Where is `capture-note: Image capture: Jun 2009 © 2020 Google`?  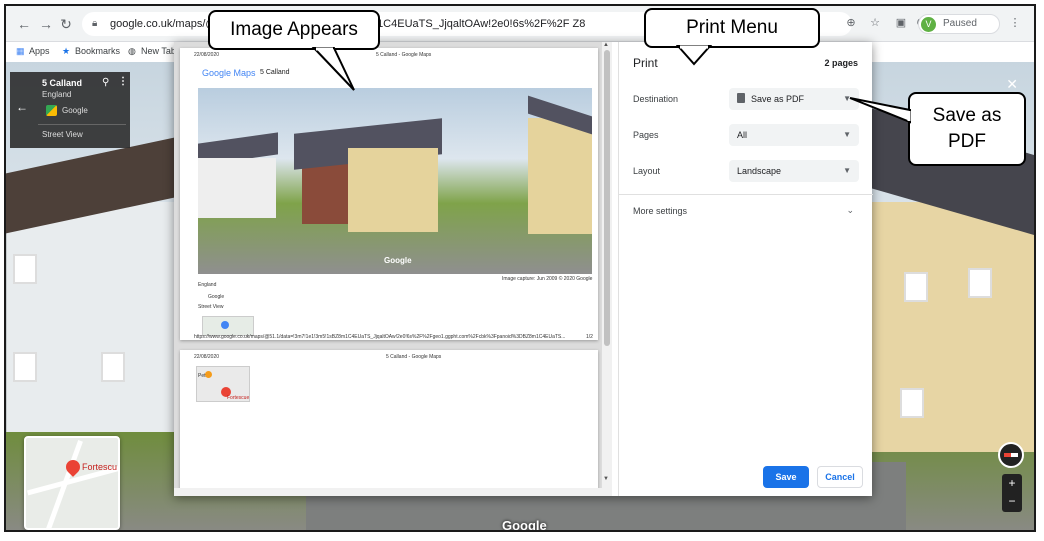
capture-note: Image capture: Jun 2009 © 2020 Google is located at coordinates (547, 279).